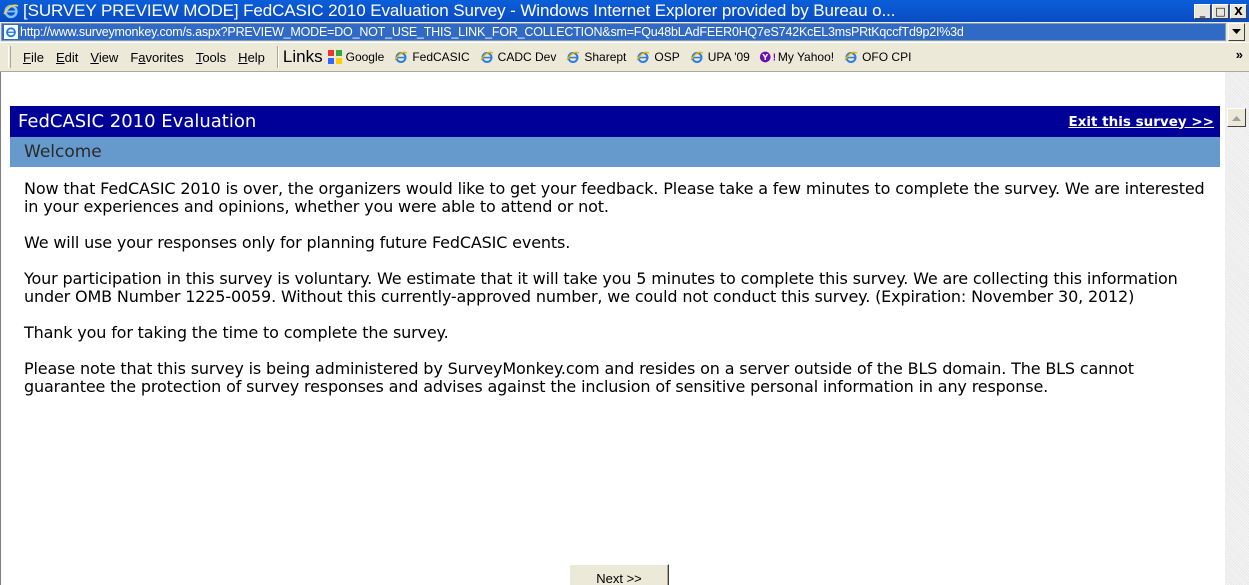 The height and width of the screenshot is (585, 1249). What do you see at coordinates (27, 57) in the screenshot?
I see `menu-key: F` at bounding box center [27, 57].